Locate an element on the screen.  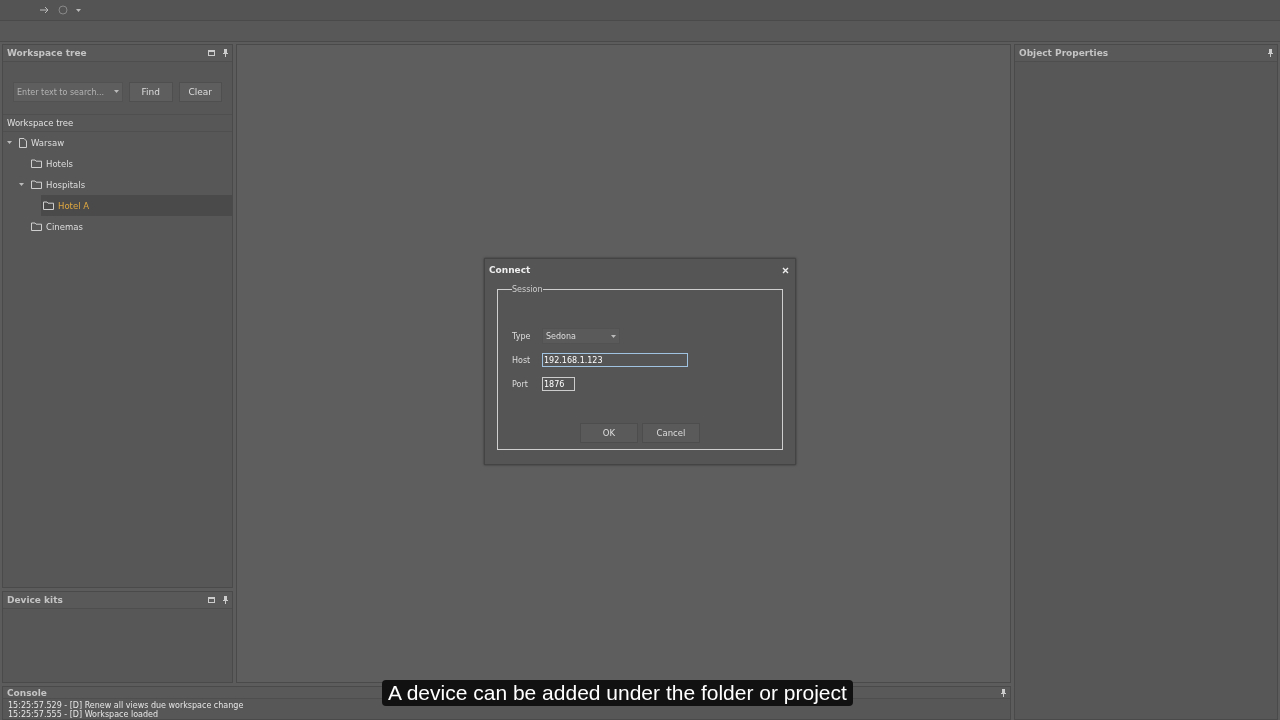
document-icon is located at coordinates (23, 142).